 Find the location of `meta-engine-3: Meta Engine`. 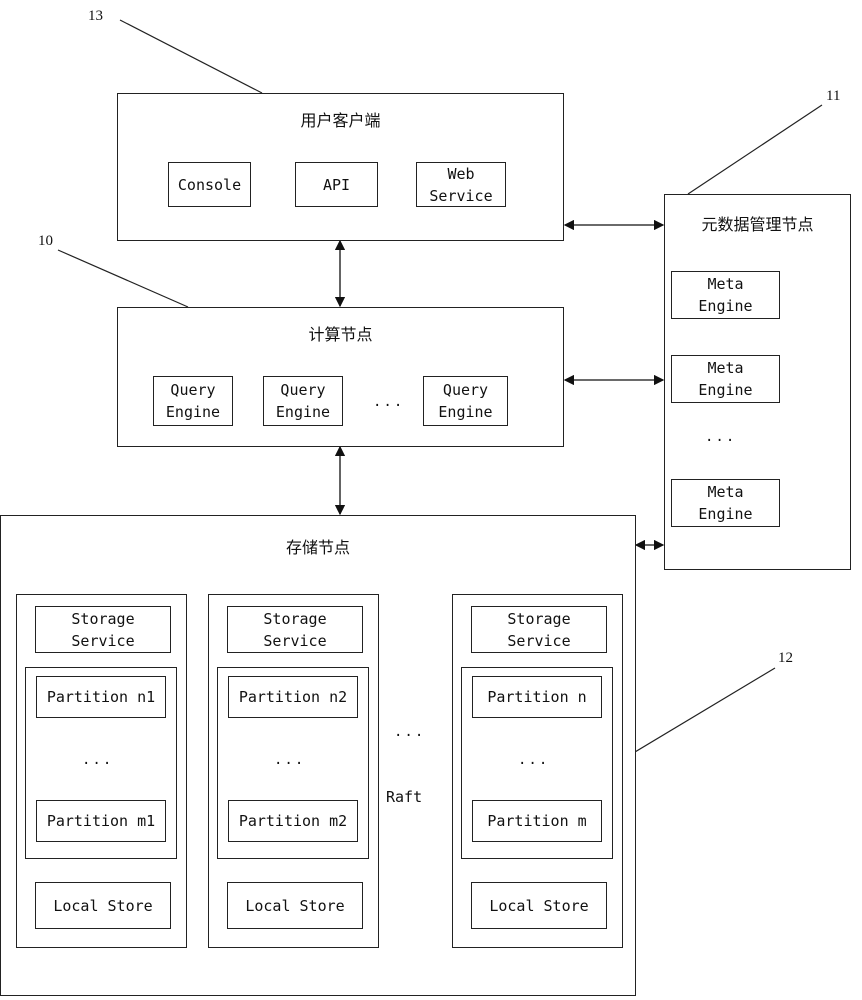

meta-engine-3: Meta Engine is located at coordinates (725, 503).